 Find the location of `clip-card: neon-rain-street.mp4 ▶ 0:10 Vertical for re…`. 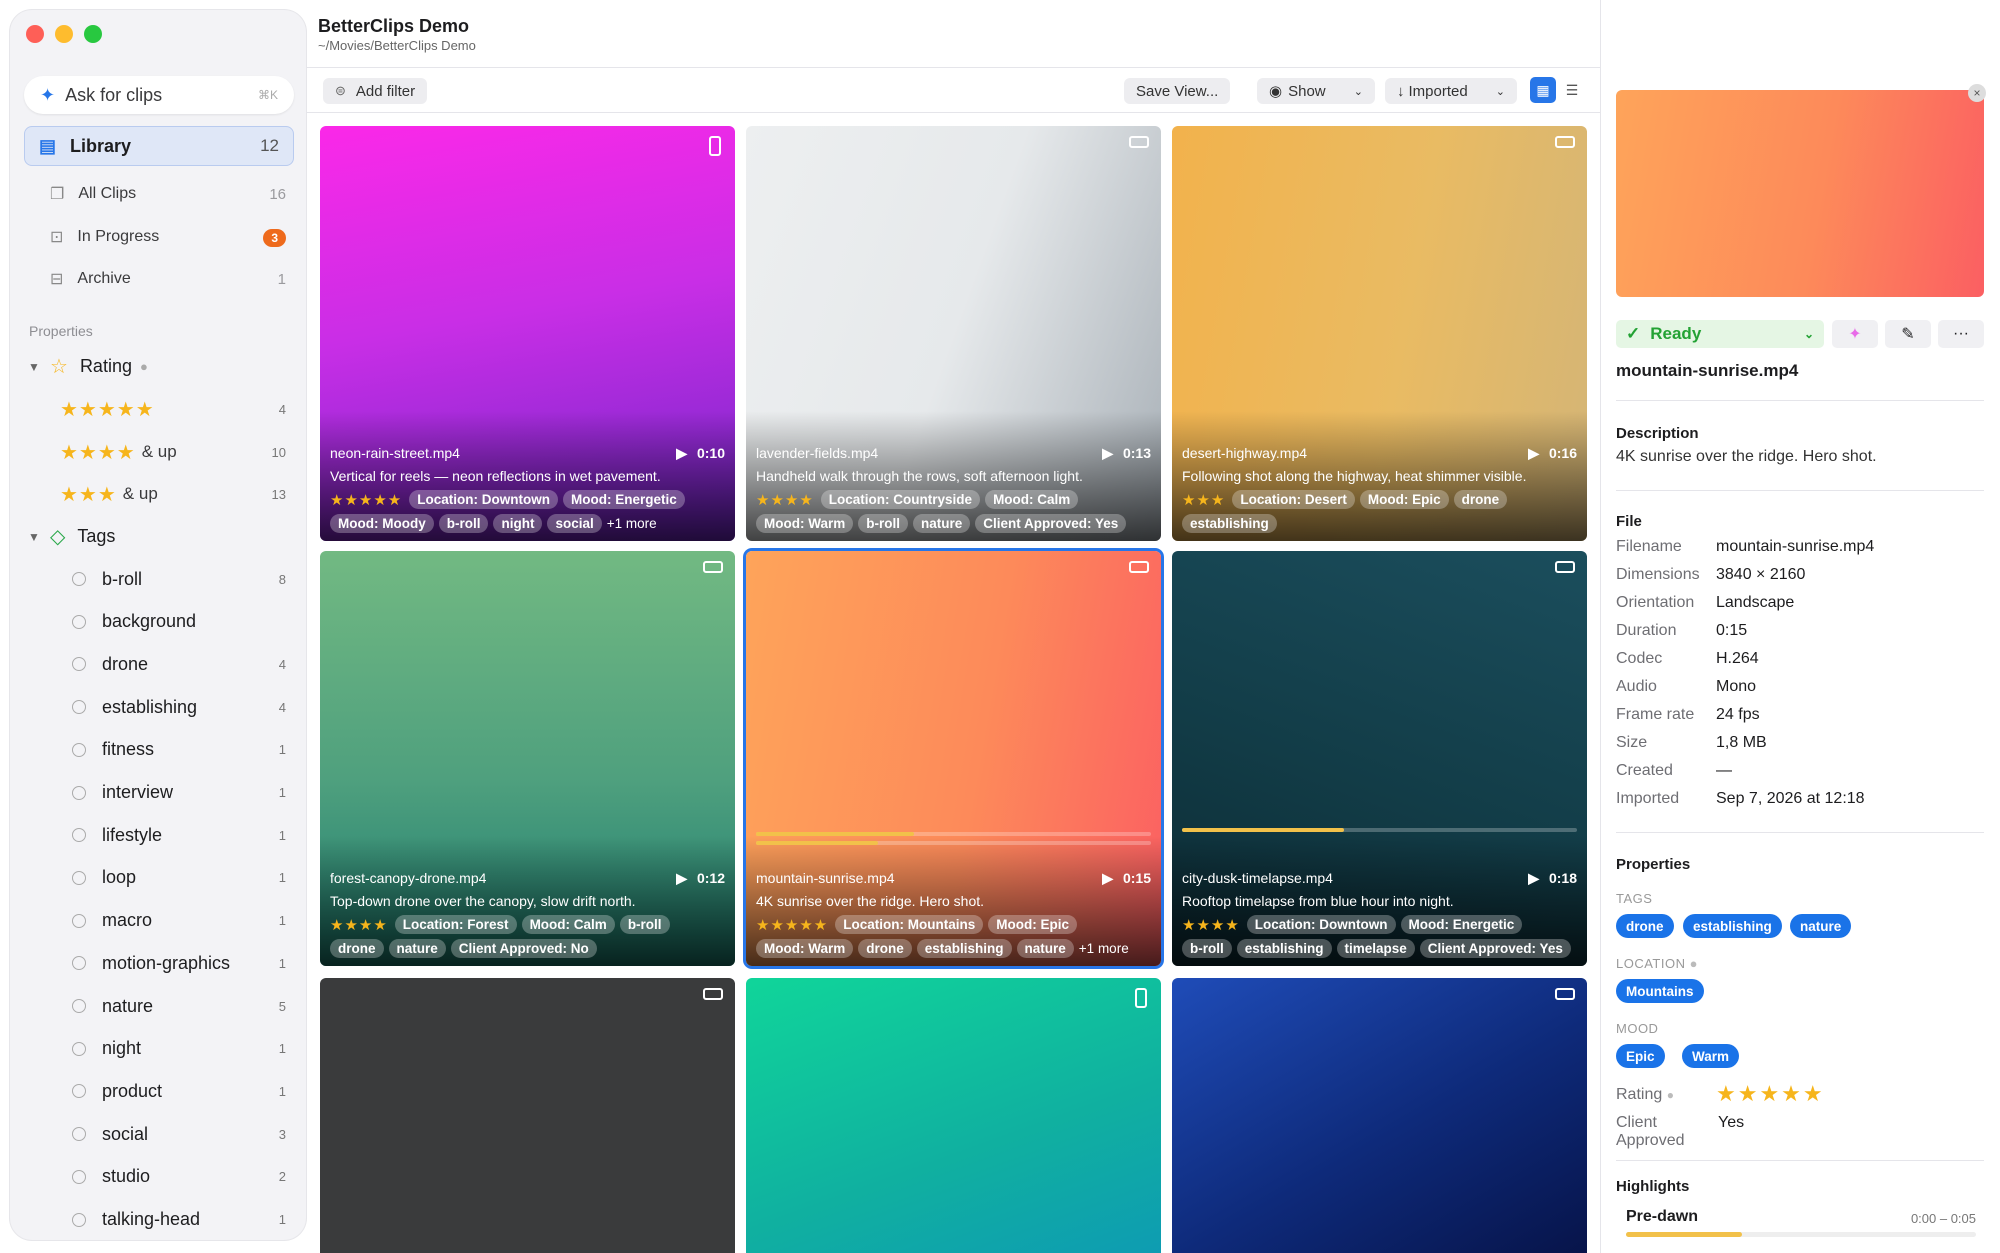

clip-card: neon-rain-street.mp4 ▶ 0:10 Vertical for re… is located at coordinates (527, 333).